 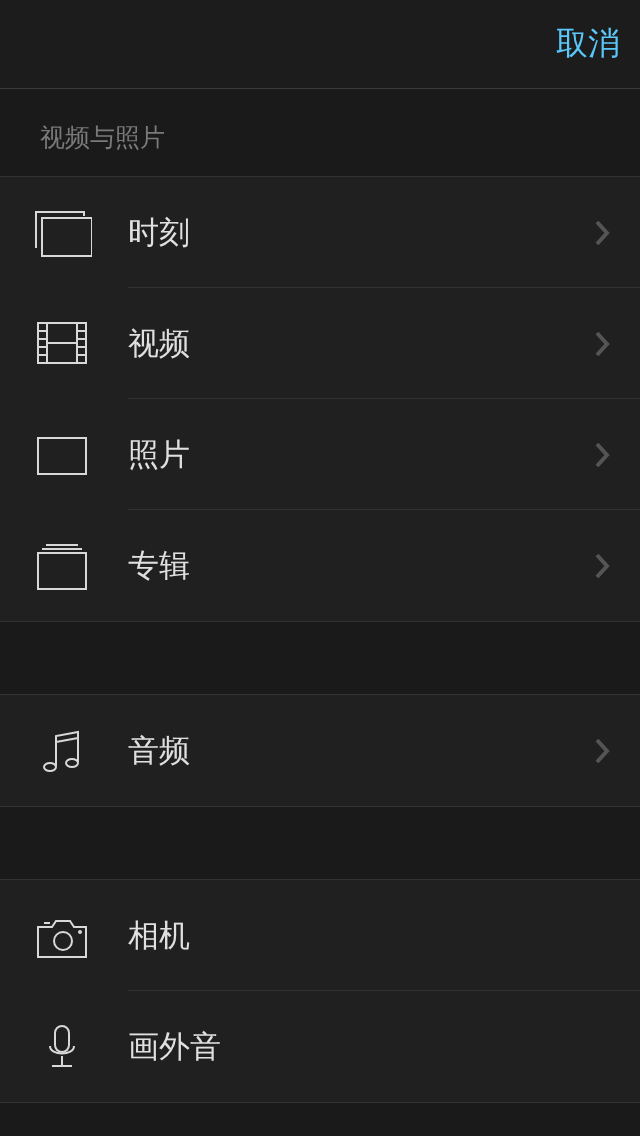 I want to click on cancel-button: 取消, so click(x=588, y=44).